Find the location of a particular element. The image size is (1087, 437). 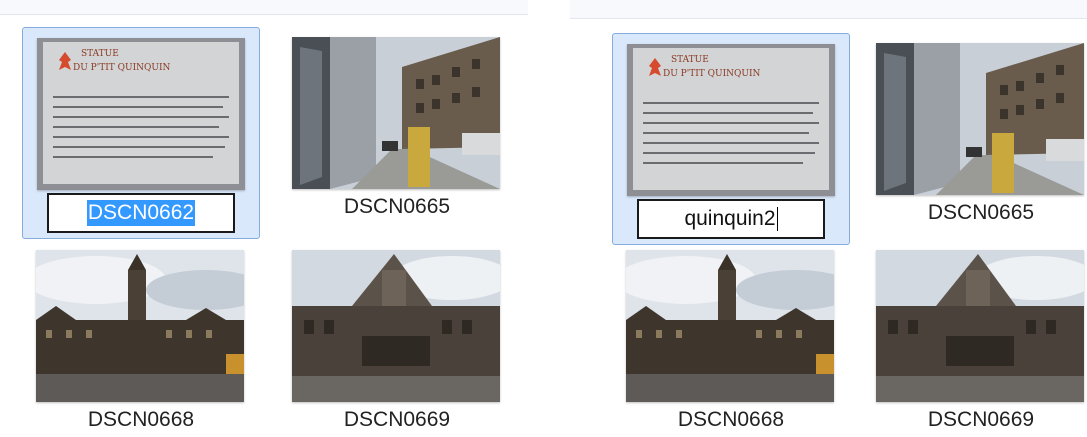

file-item-quinquin2: STATUE DU P'TIT QUINQUIN quinquin2 is located at coordinates (731, 139).